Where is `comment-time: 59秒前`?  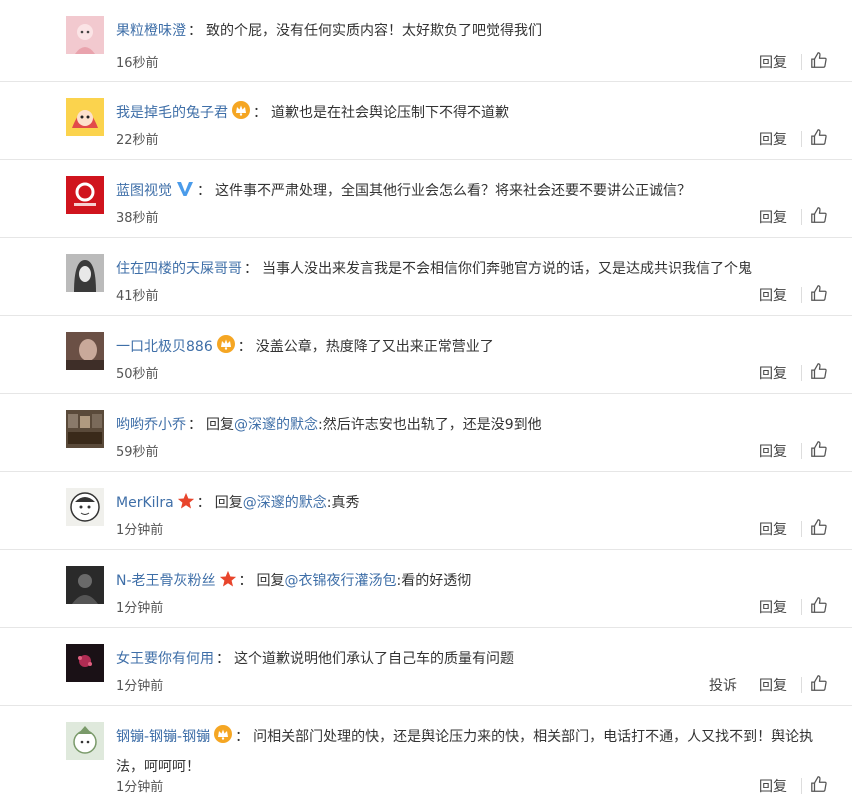 comment-time: 59秒前 is located at coordinates (137, 452).